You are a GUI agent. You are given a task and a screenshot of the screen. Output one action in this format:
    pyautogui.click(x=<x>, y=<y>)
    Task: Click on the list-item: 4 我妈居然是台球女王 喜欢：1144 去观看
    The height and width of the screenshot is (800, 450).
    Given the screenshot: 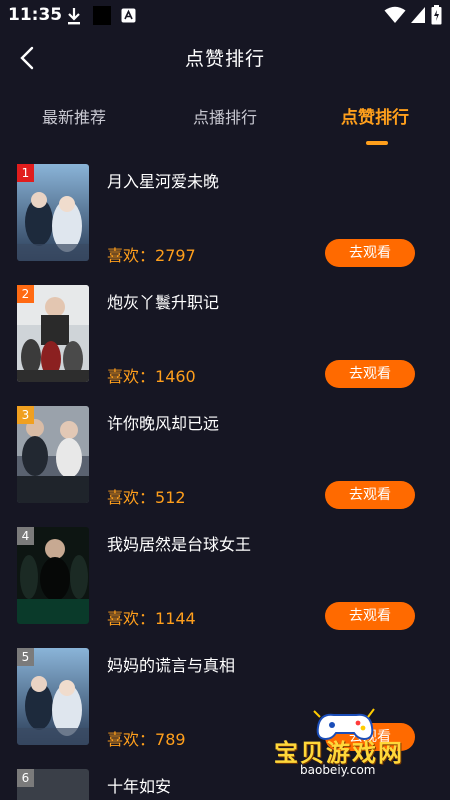 What is the action you would take?
    pyautogui.click(x=225, y=578)
    